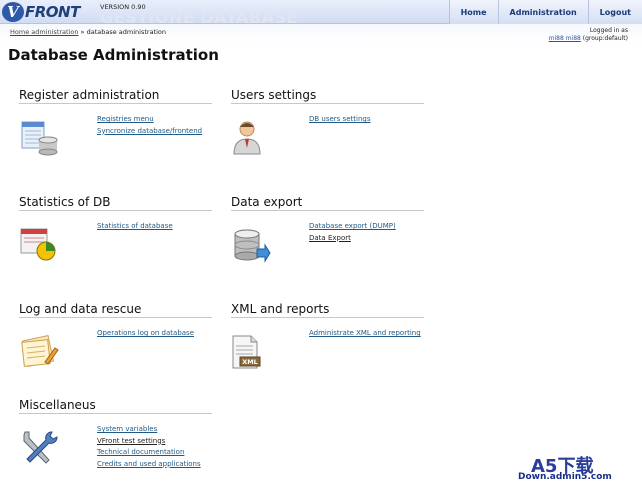  What do you see at coordinates (52, 12) in the screenshot?
I see `logo-text: FRONT` at bounding box center [52, 12].